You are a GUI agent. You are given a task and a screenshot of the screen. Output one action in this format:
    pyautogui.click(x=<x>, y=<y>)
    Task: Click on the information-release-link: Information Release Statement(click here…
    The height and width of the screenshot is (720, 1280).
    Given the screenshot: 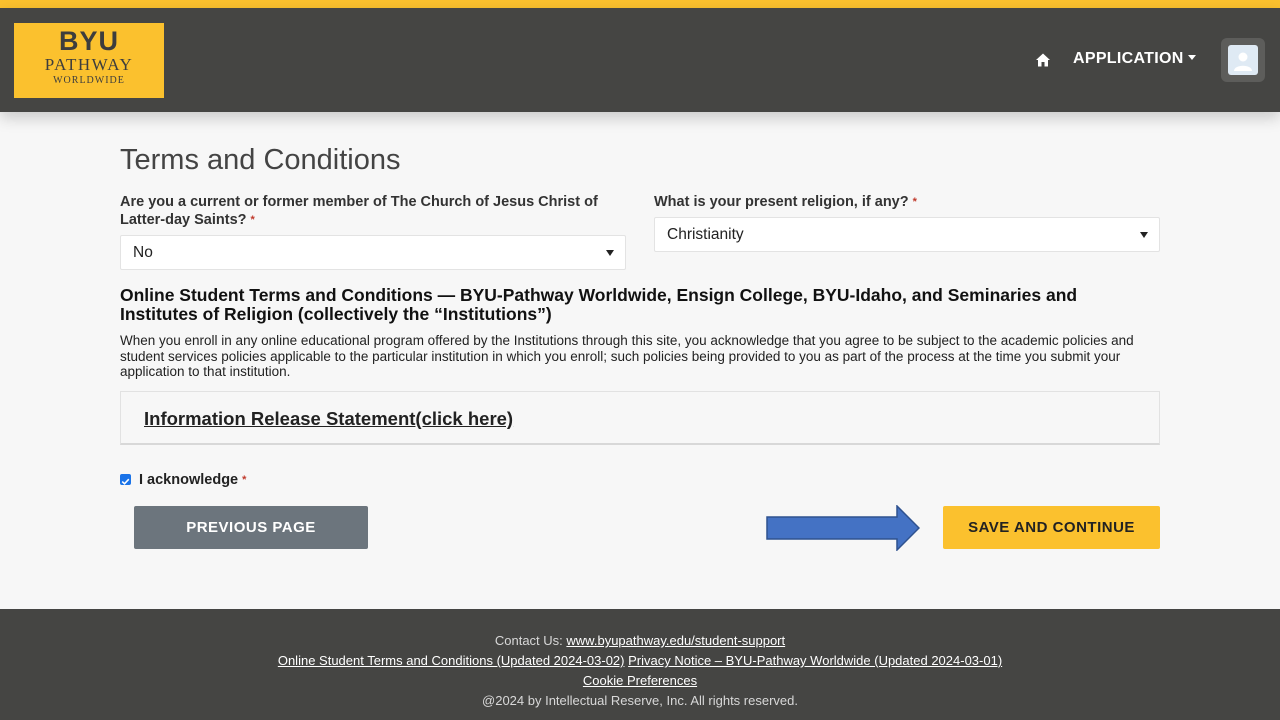 What is the action you would take?
    pyautogui.click(x=328, y=419)
    